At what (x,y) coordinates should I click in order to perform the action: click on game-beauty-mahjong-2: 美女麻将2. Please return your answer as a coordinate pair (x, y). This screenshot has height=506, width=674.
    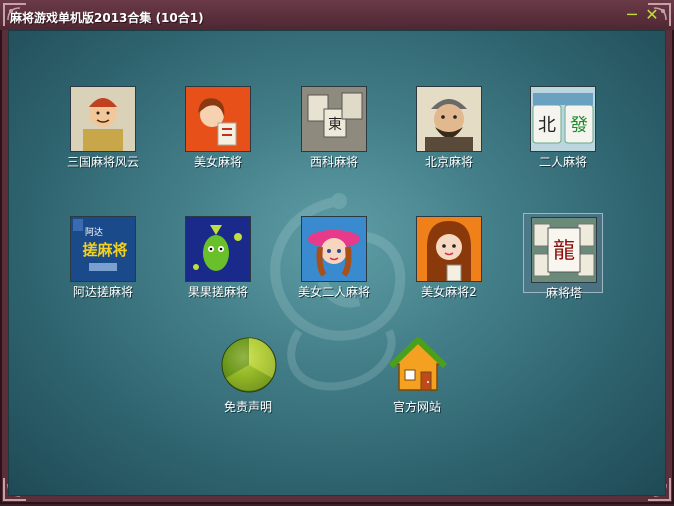
    Looking at the image, I should click on (449, 256).